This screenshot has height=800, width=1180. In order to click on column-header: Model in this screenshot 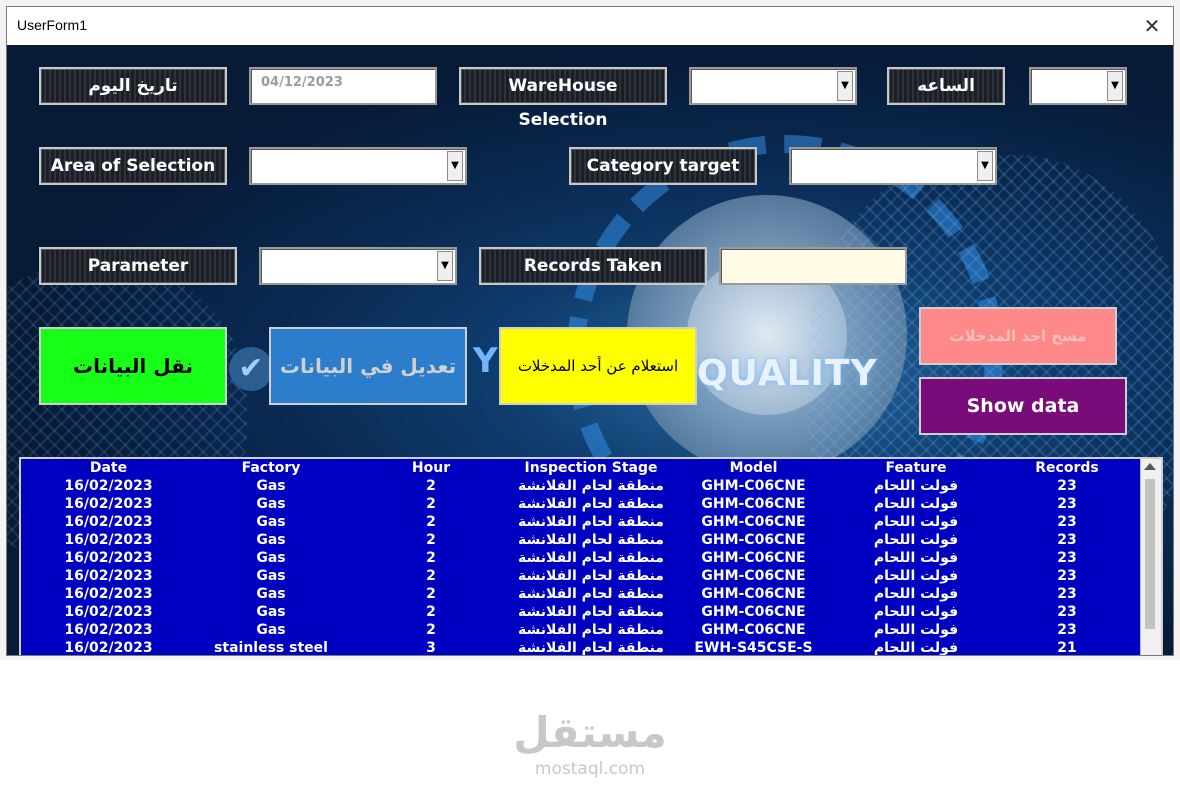, I will do `click(753, 468)`.